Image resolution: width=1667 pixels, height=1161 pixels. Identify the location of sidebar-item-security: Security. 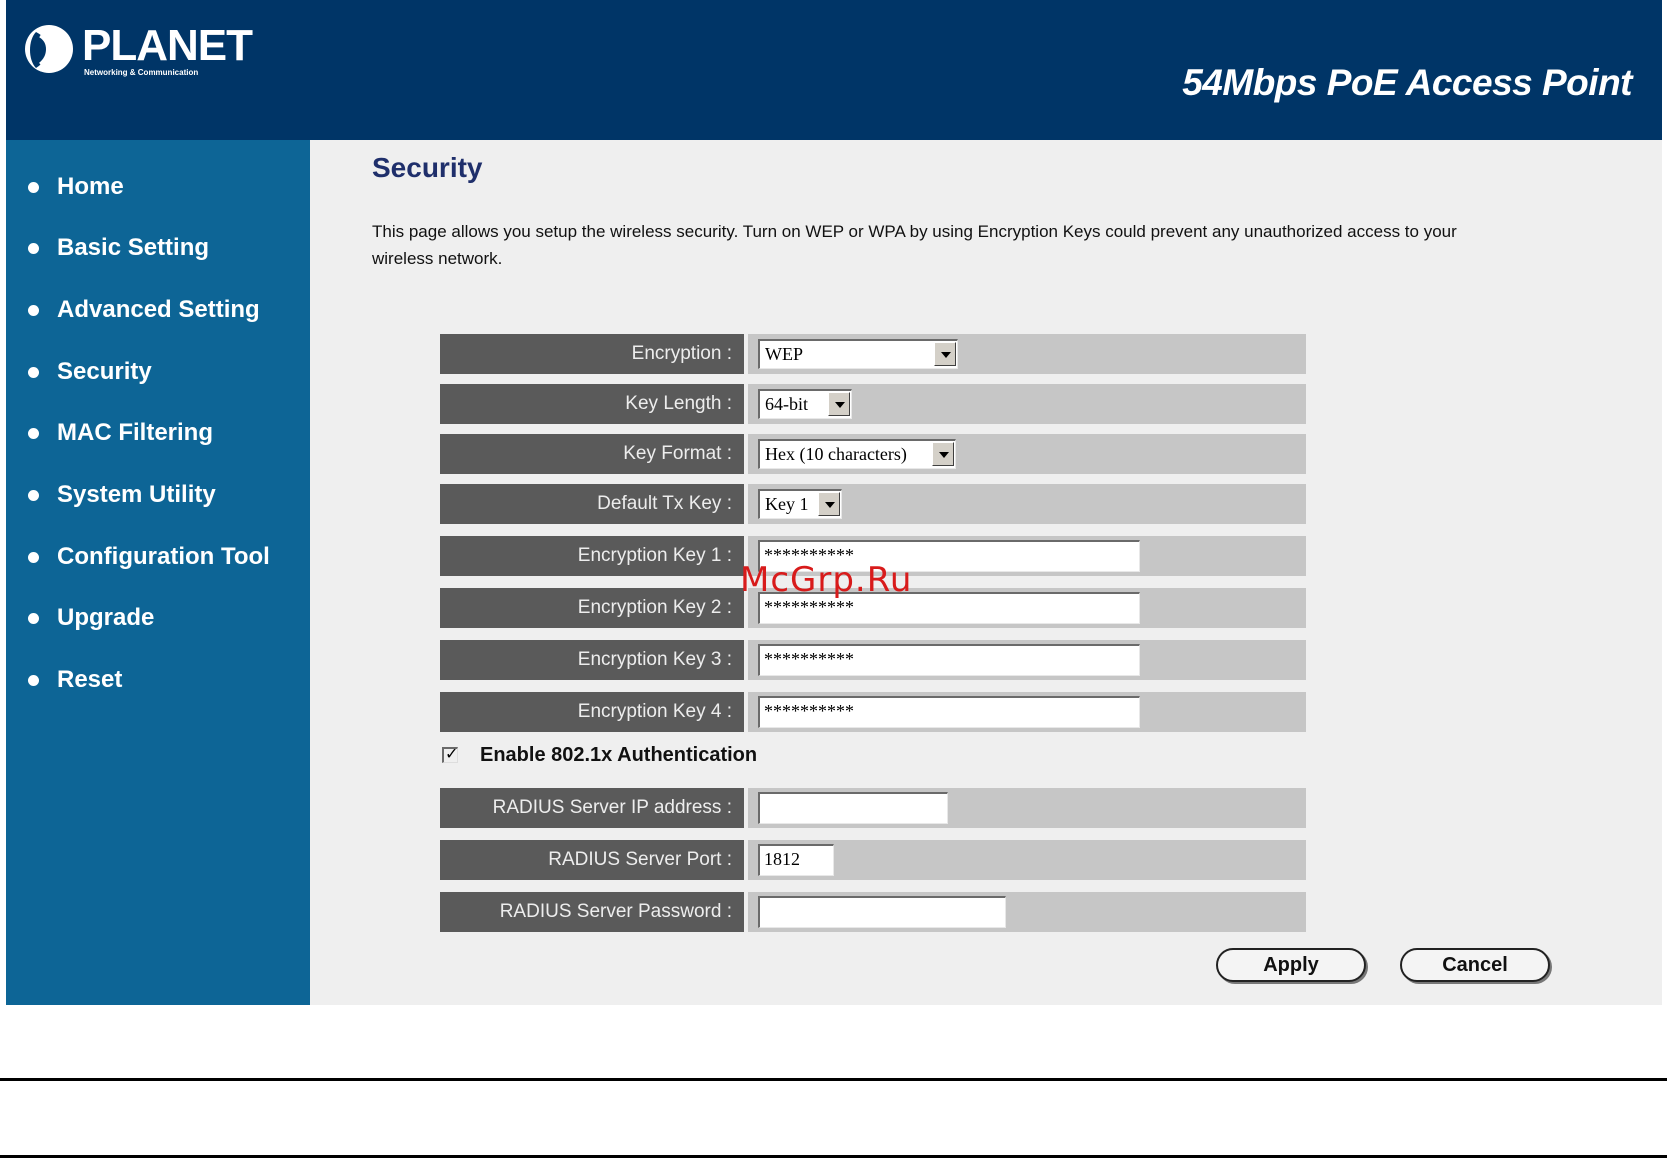
(90, 372).